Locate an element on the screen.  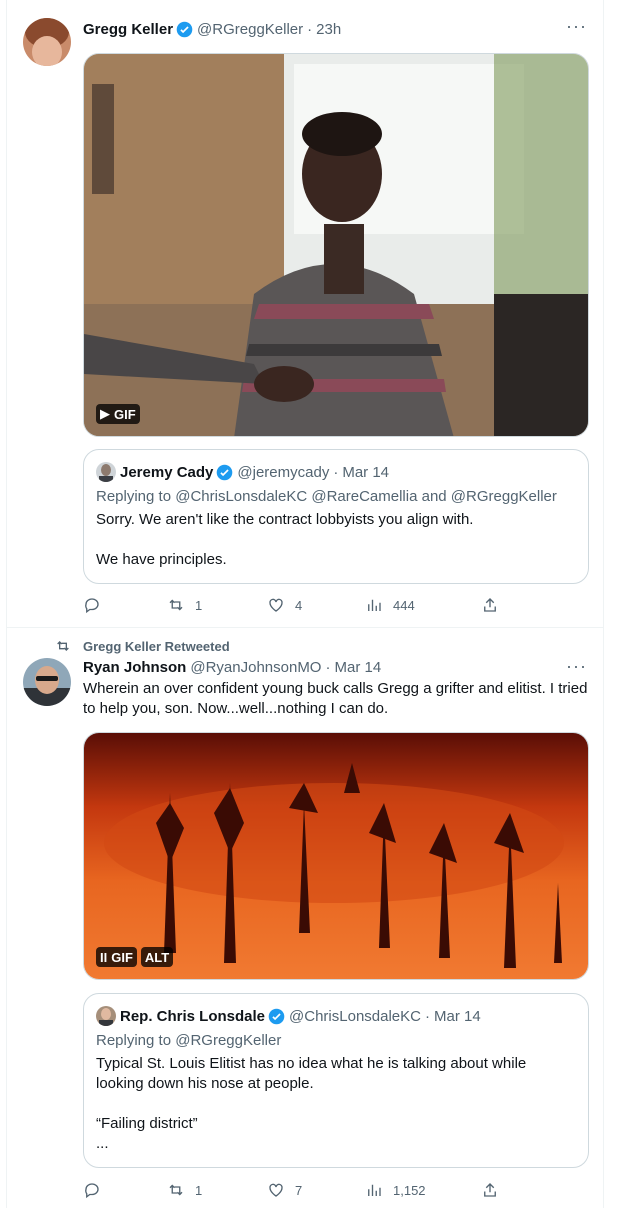
gif-badge: ▶ GIF is located at coordinates (118, 414).